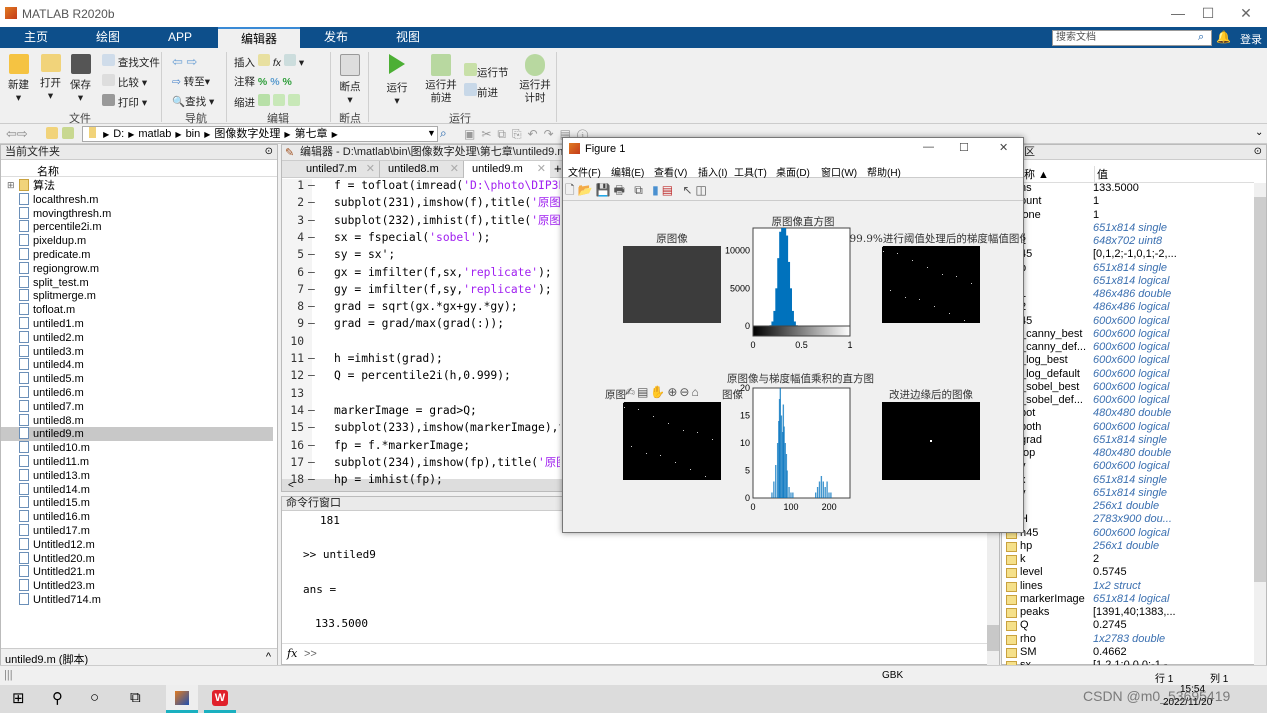  Describe the element at coordinates (336, 37) in the screenshot. I see `tab-publish: 发布` at that location.